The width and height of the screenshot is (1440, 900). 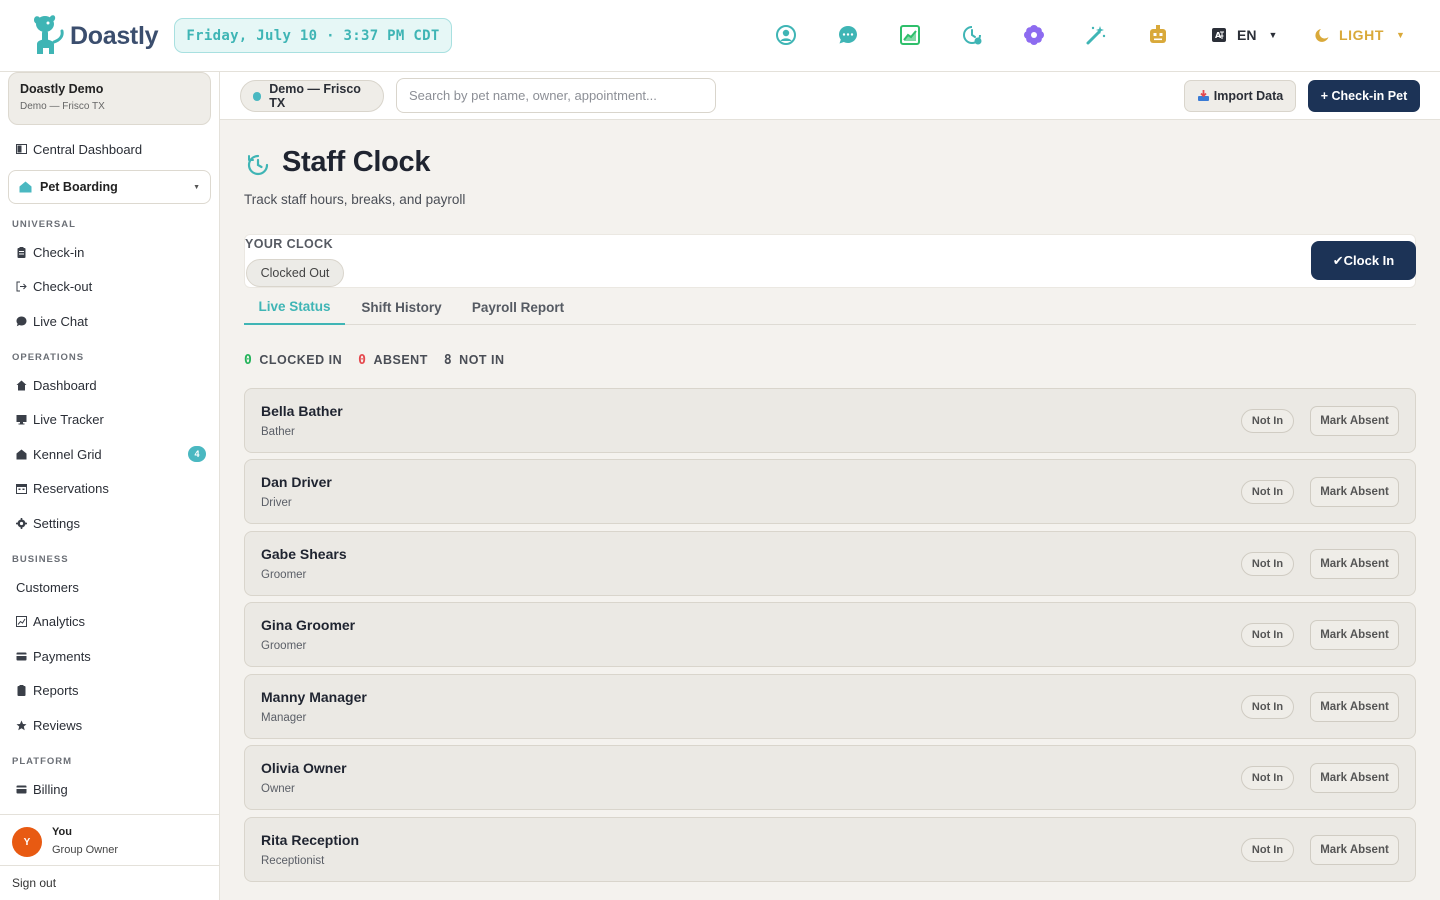 What do you see at coordinates (1096, 35) in the screenshot?
I see `magic-wand-icon` at bounding box center [1096, 35].